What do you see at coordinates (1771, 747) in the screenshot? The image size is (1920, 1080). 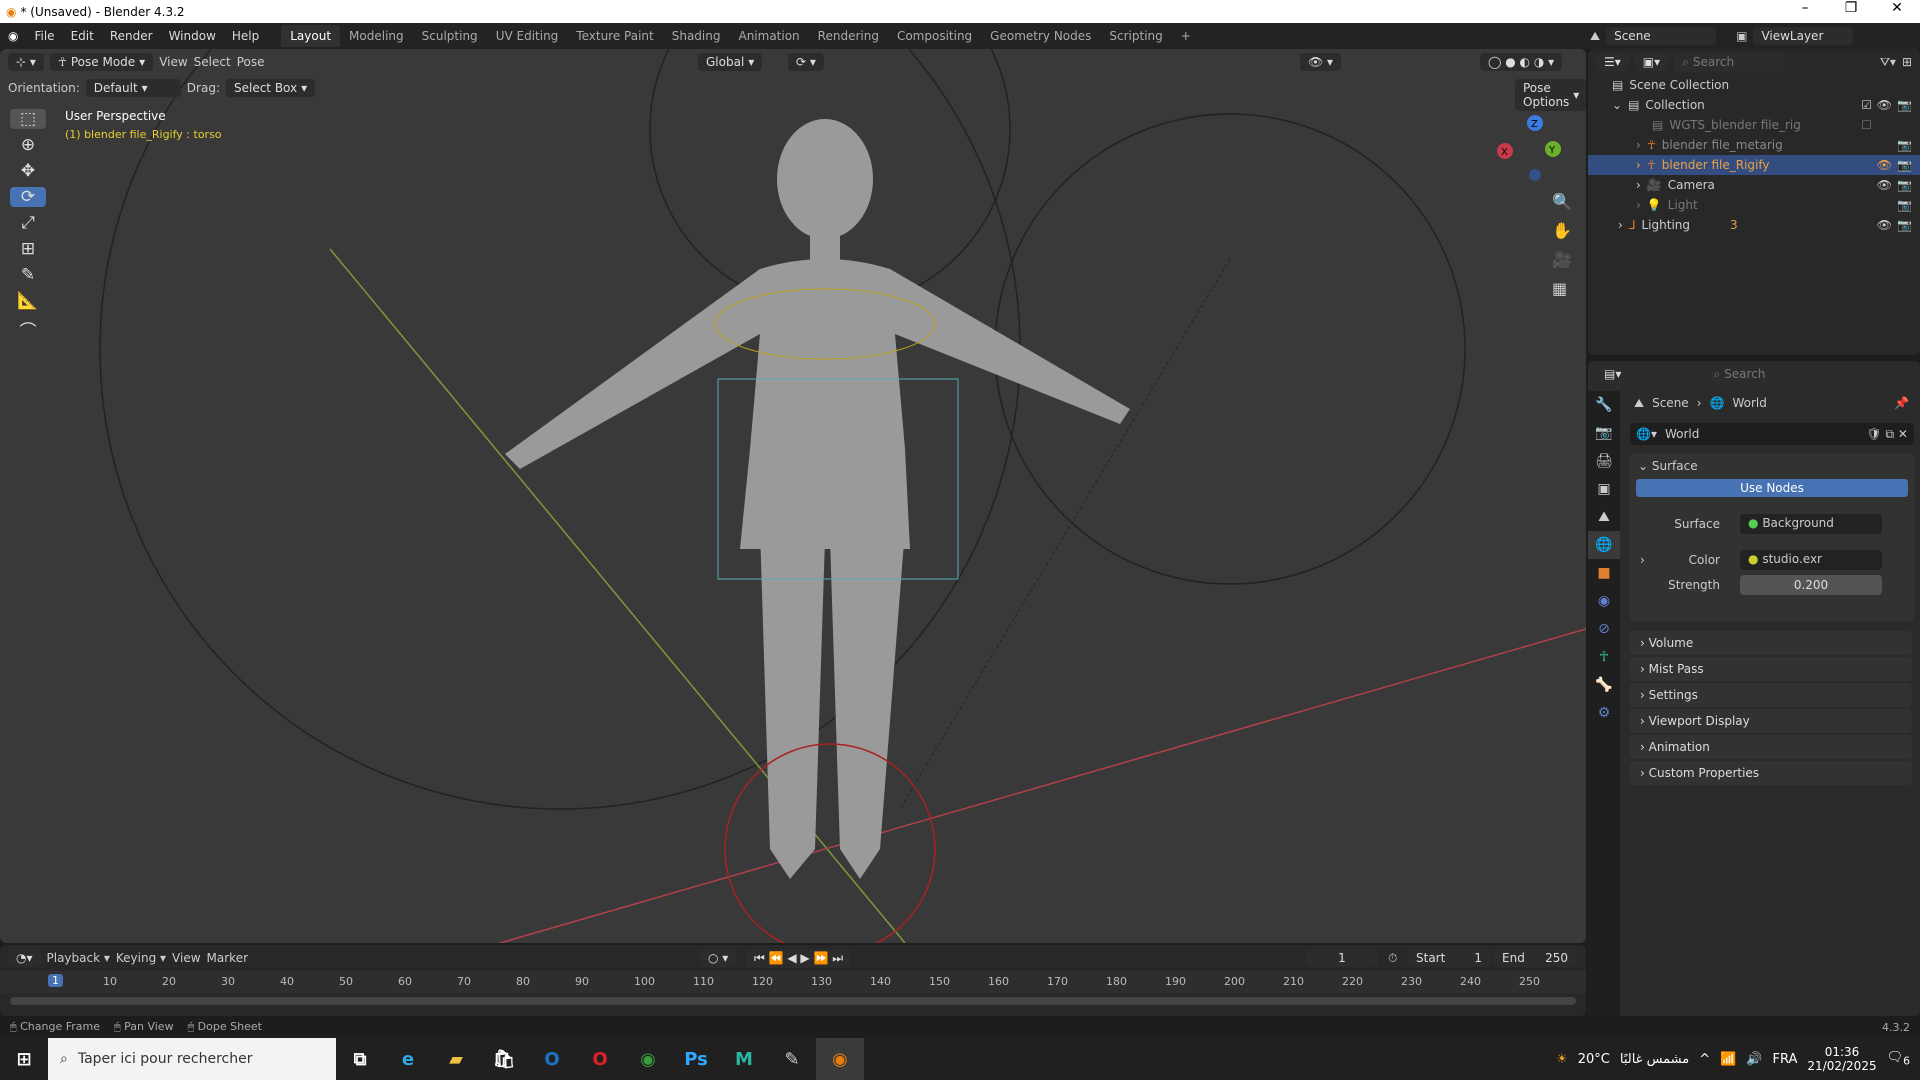 I see `panel-animation: › Animation` at bounding box center [1771, 747].